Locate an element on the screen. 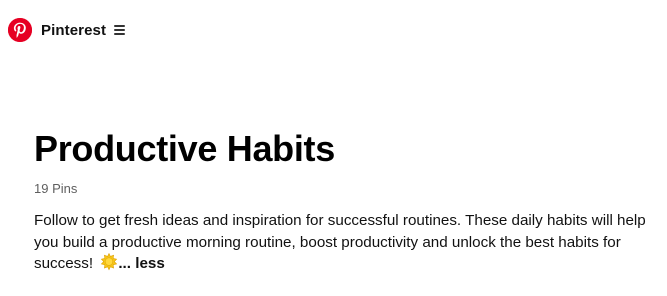 Image resolution: width=667 pixels, height=296 pixels. sun-emoji-icon is located at coordinates (109, 262).